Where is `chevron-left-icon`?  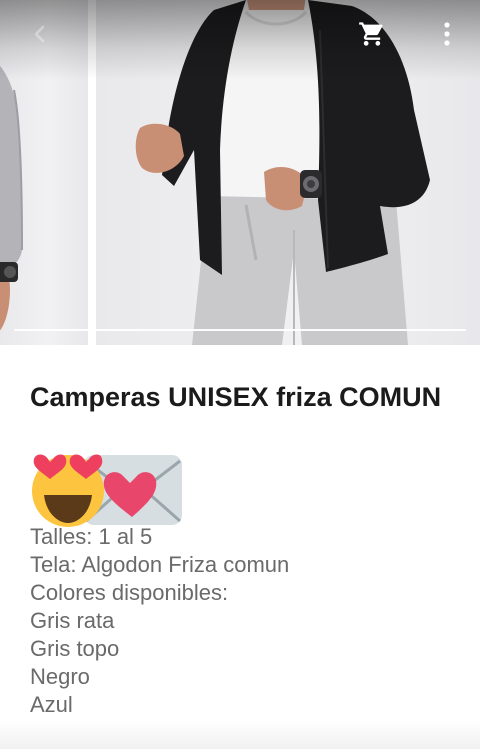
chevron-left-icon is located at coordinates (39, 34).